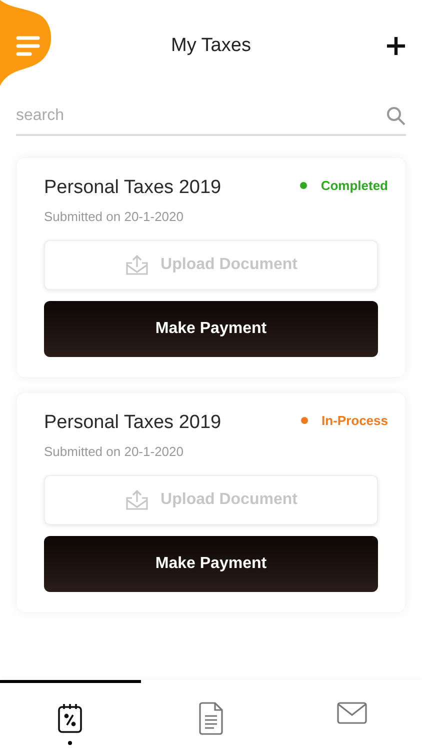  Describe the element at coordinates (354, 186) in the screenshot. I see `status-label: Completed` at that location.